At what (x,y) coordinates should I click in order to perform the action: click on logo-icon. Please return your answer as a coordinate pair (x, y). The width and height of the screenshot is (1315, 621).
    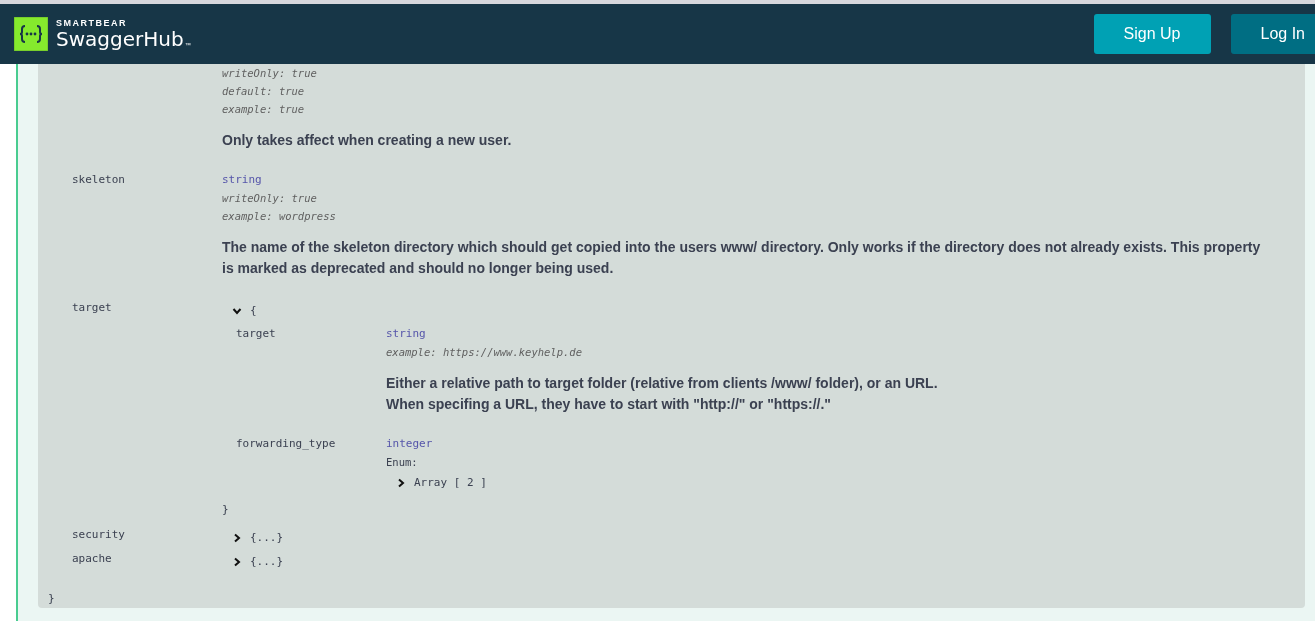
    Looking at the image, I should click on (31, 34).